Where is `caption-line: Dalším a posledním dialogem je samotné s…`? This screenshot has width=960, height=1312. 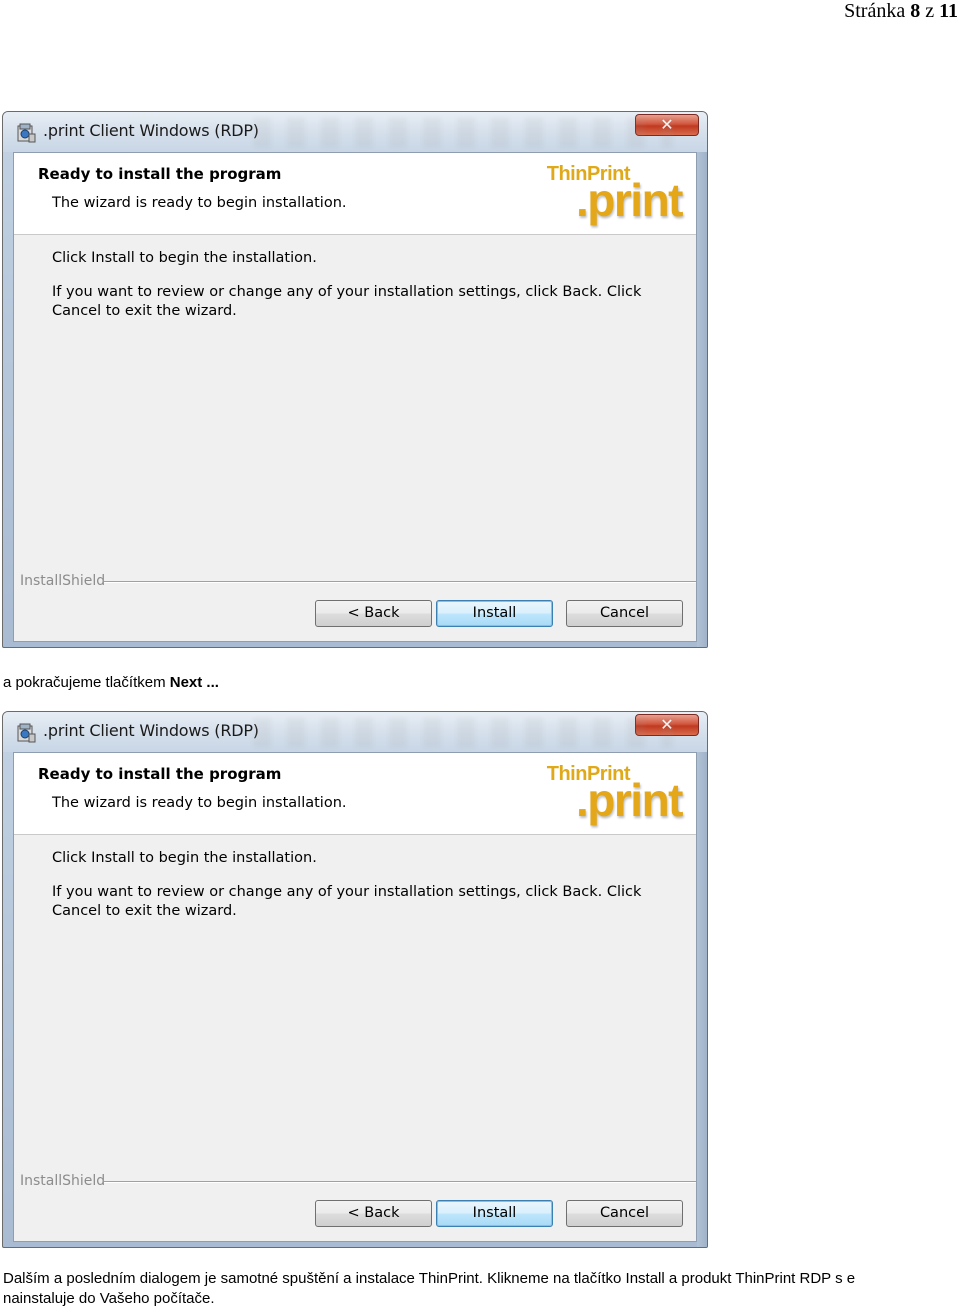 caption-line: Dalším a posledním dialogem je samotné s… is located at coordinates (429, 1278).